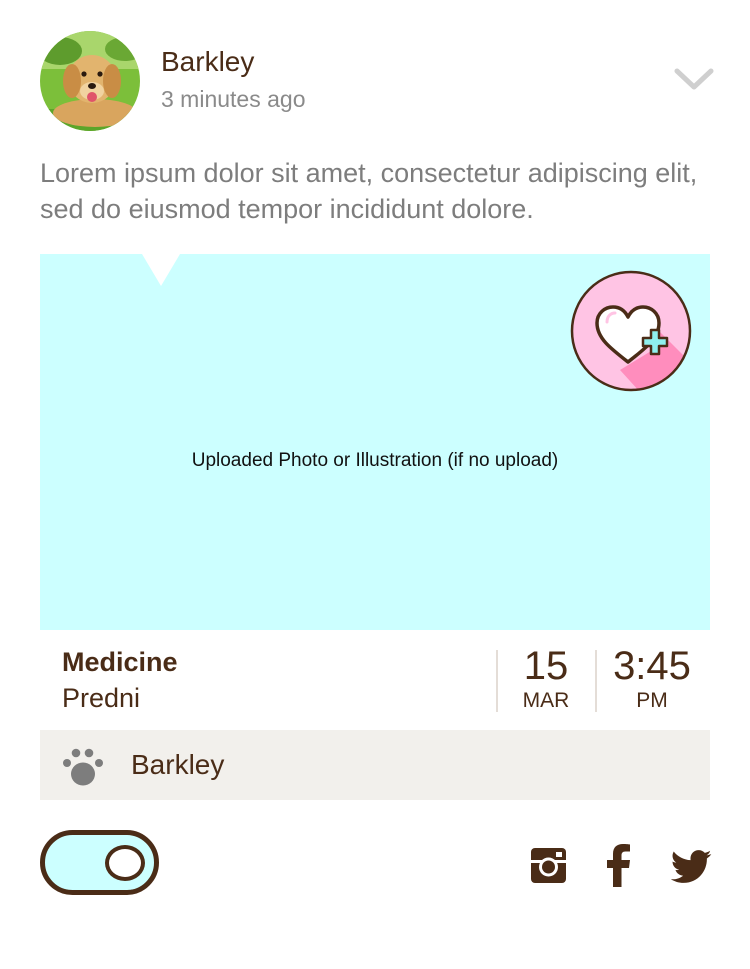  What do you see at coordinates (546, 700) in the screenshot?
I see `date-month: MAR` at bounding box center [546, 700].